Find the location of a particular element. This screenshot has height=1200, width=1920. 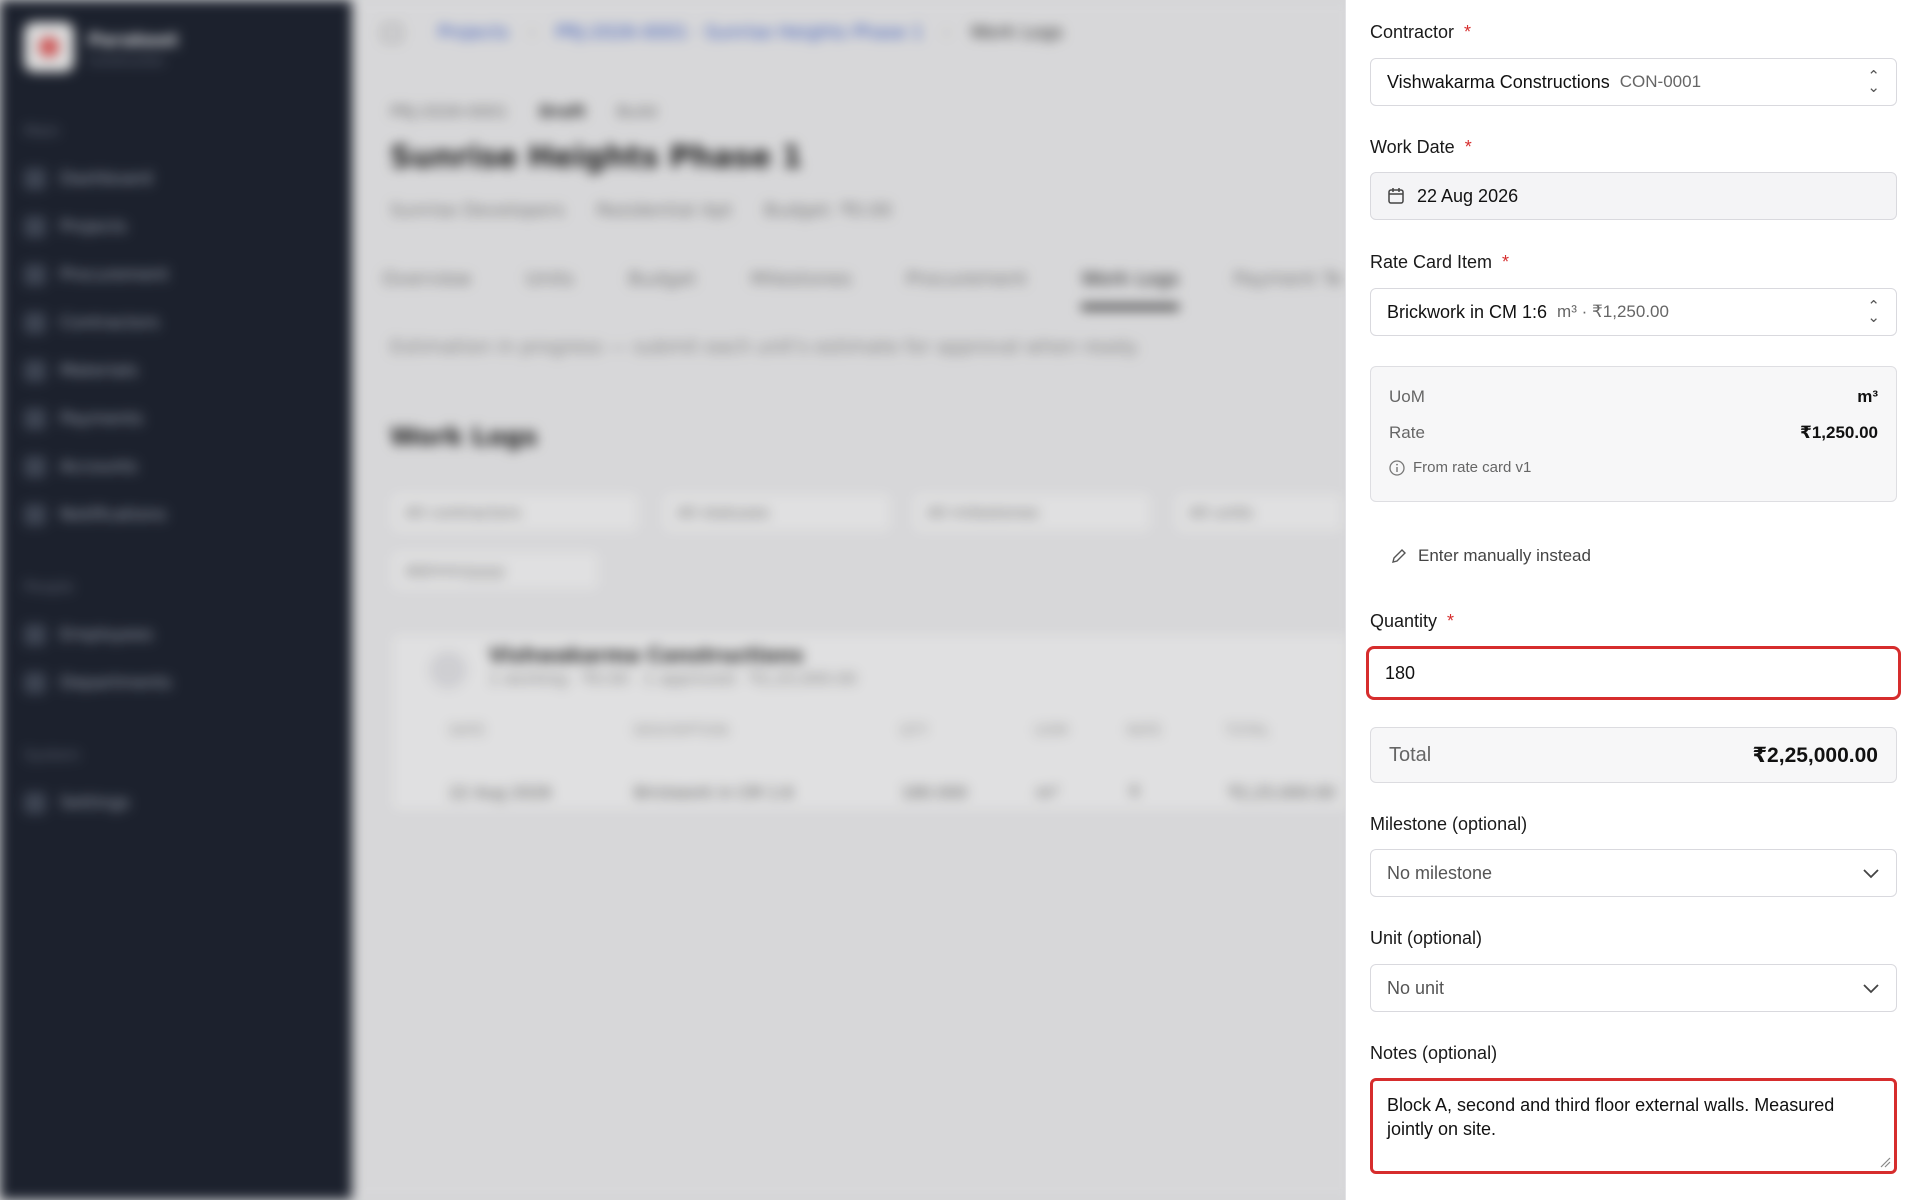

work-date-value: 22 Aug 2026 is located at coordinates (1468, 195).